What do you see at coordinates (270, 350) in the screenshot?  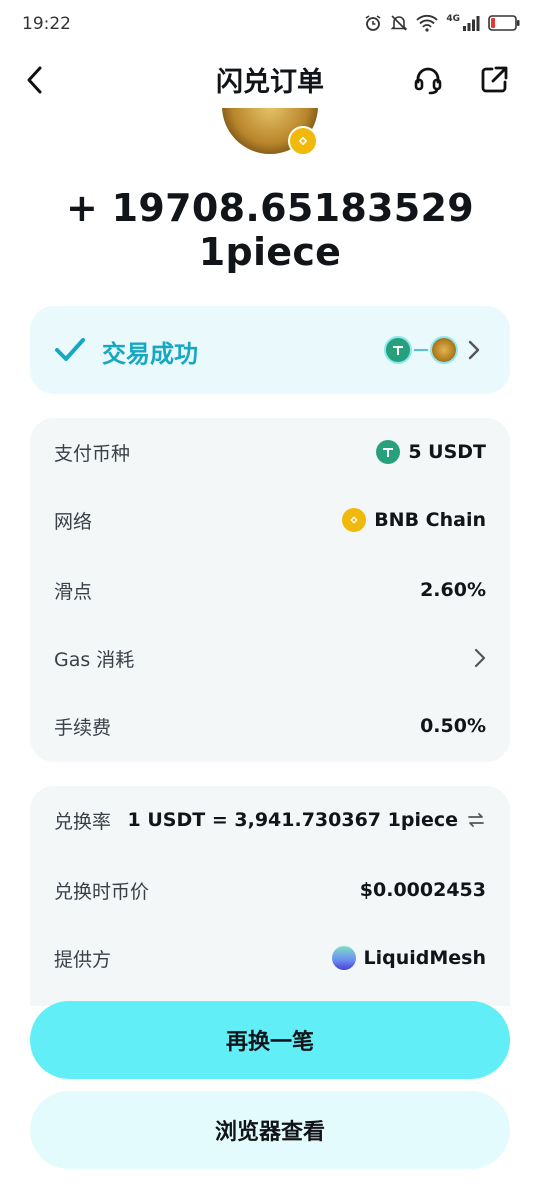 I see `transaction-status-card: 交易成功` at bounding box center [270, 350].